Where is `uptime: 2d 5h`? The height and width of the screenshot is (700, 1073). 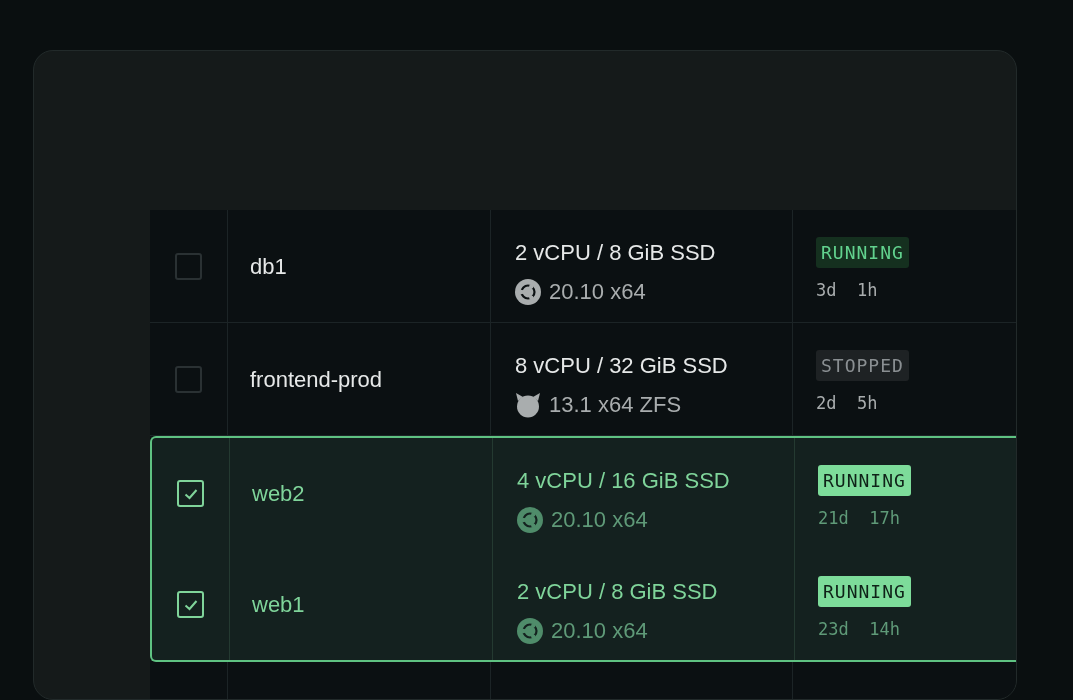 uptime: 2d 5h is located at coordinates (847, 403).